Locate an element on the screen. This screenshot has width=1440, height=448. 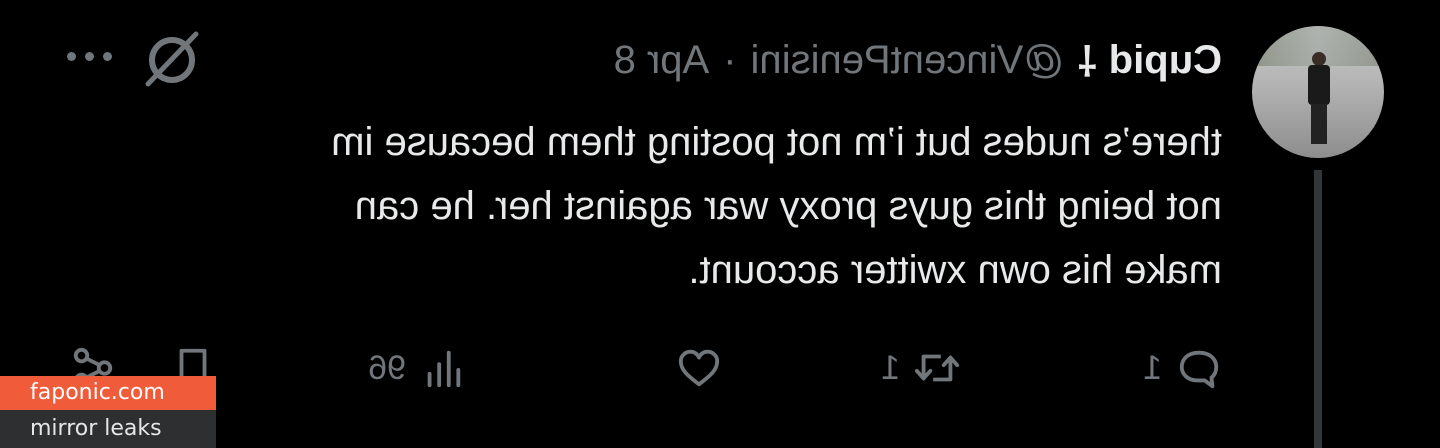
tweet-line: make his own xwitter account. is located at coordinates (955, 270).